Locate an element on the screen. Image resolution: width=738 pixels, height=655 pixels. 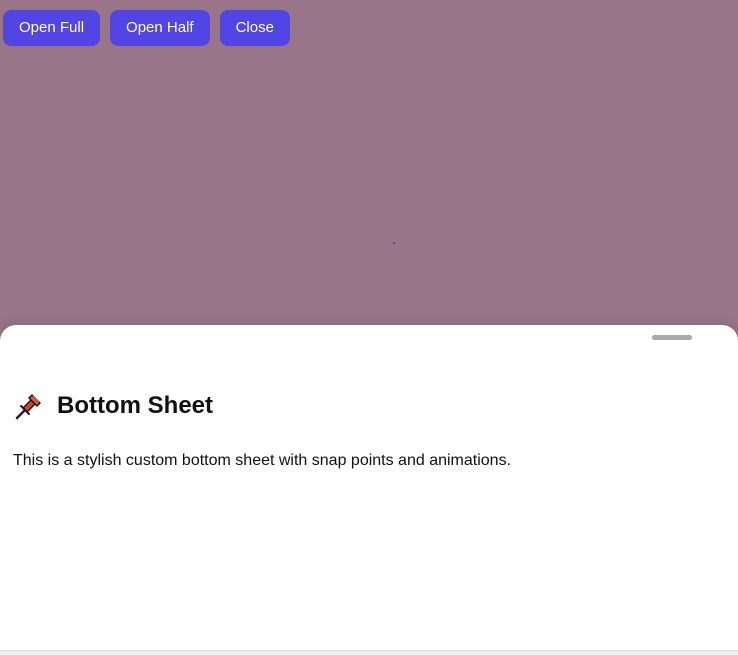
open-half-button: Open Half is located at coordinates (160, 28).